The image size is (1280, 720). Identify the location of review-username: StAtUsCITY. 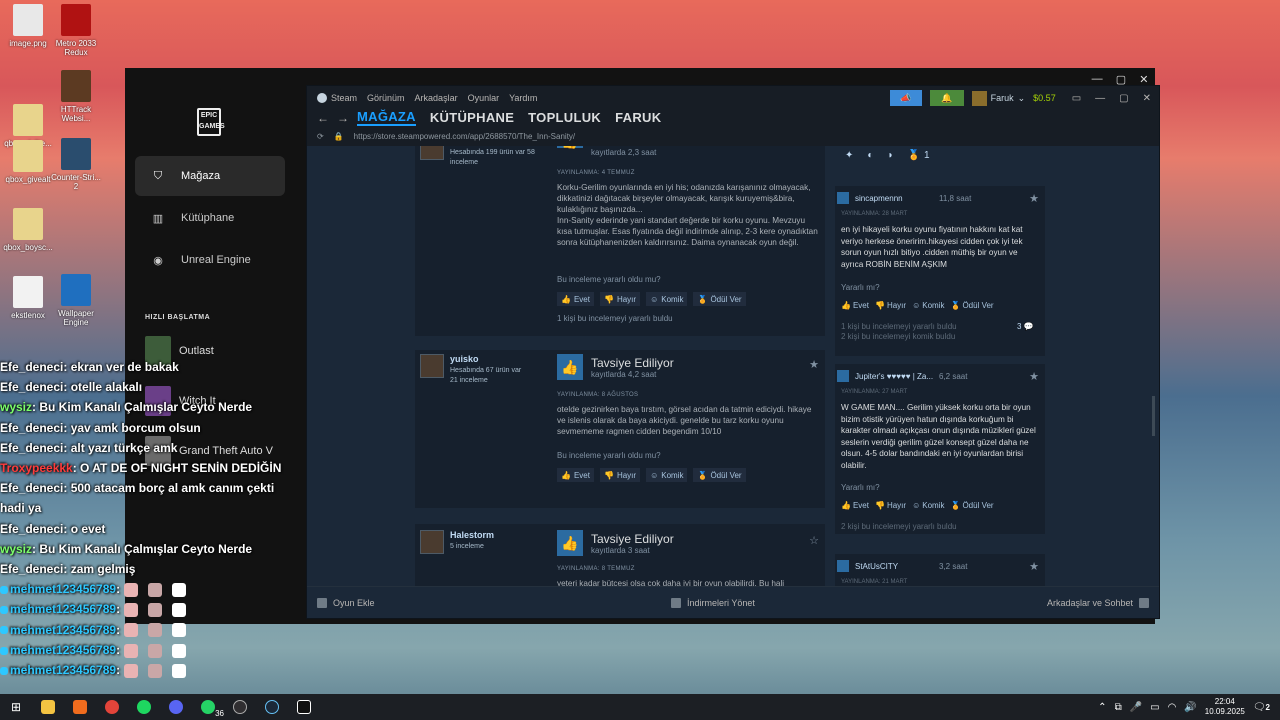
(876, 566).